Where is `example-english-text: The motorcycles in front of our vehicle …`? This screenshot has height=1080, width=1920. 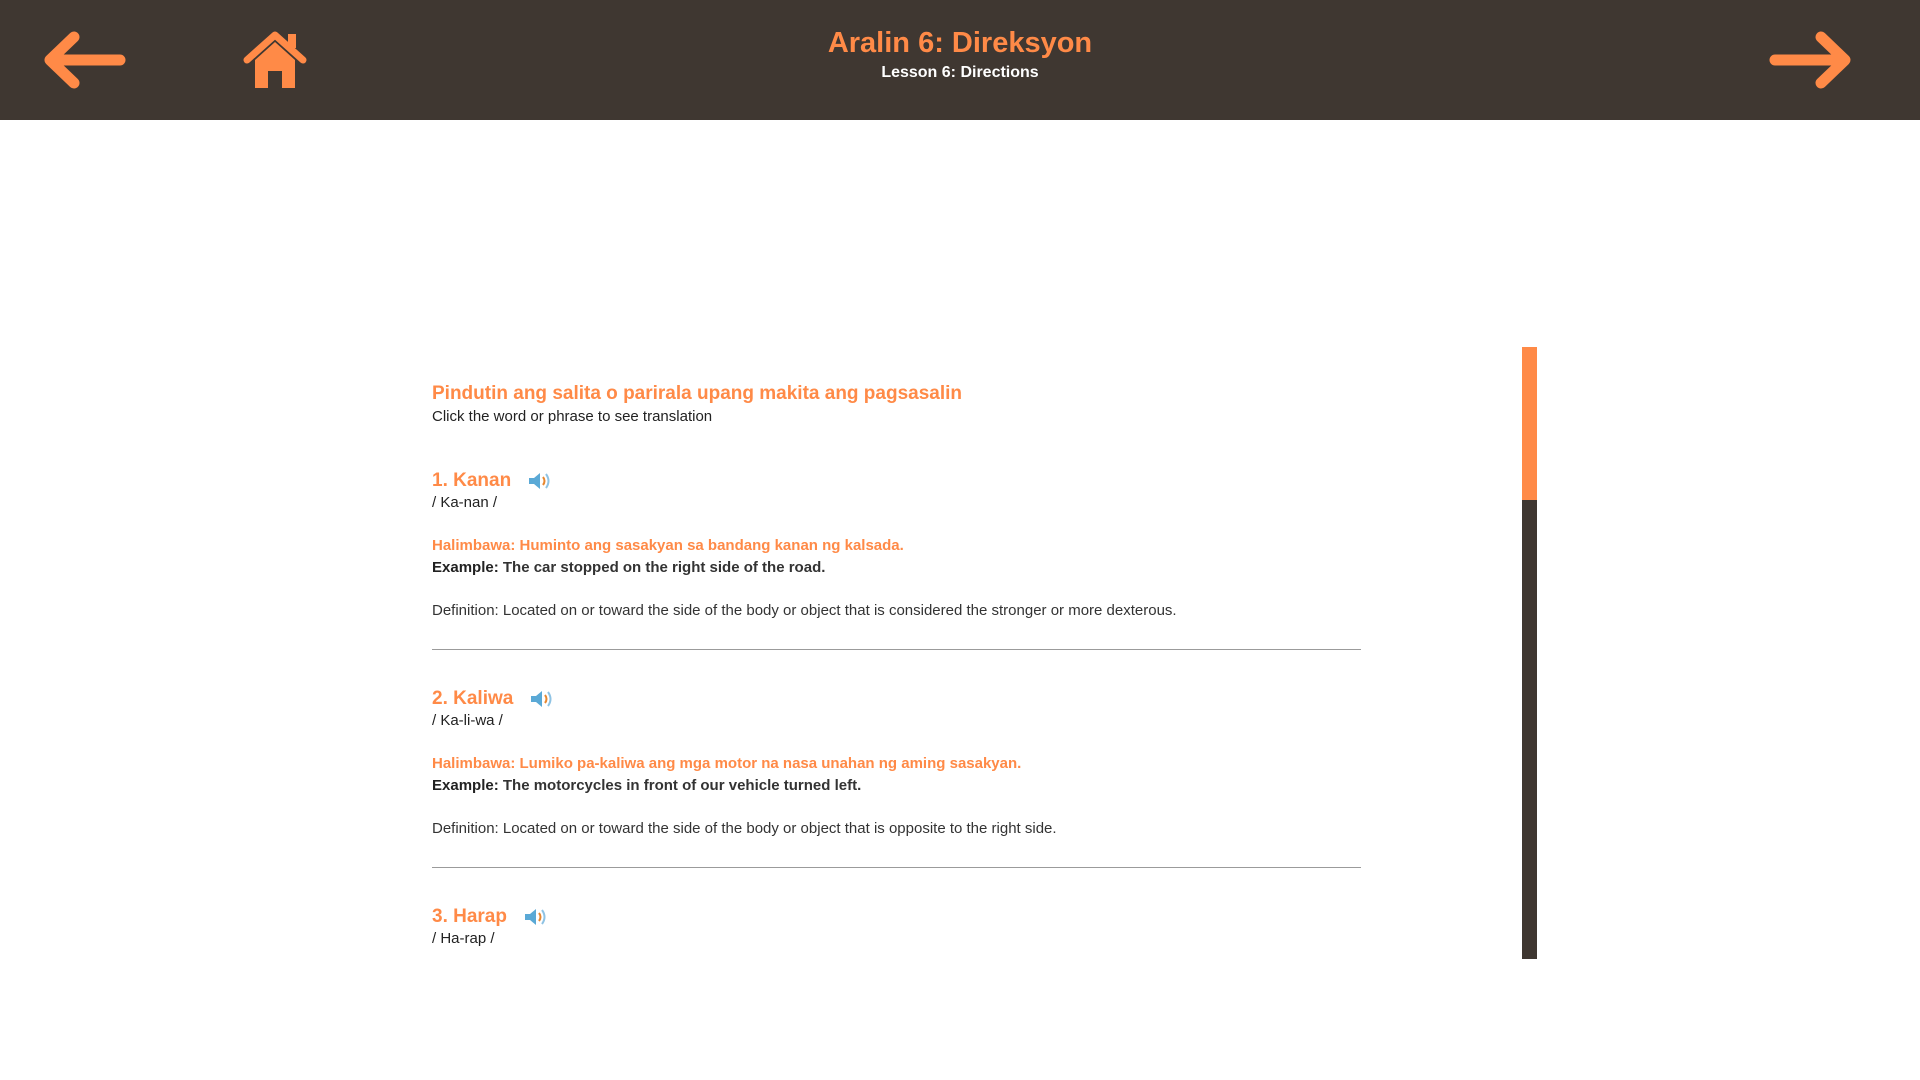
example-english-text: The motorcycles in front of our vehicle … is located at coordinates (682, 785).